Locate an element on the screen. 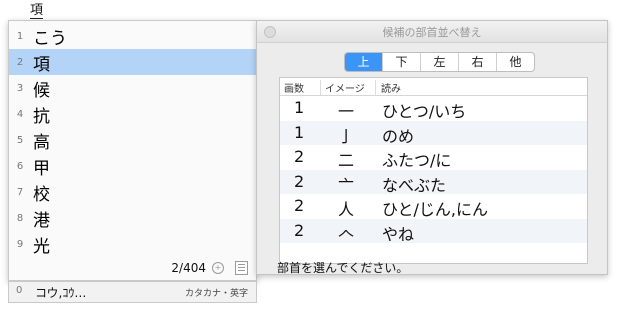 The image size is (618, 313). table-row: 1 一 ひとつ/いち is located at coordinates (433, 108).